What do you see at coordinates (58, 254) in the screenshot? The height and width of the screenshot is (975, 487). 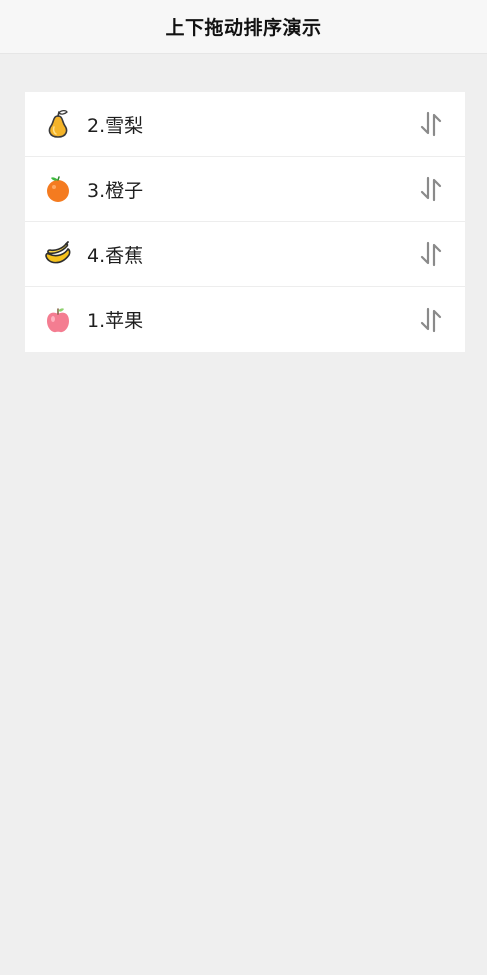 I see `banana-icon` at bounding box center [58, 254].